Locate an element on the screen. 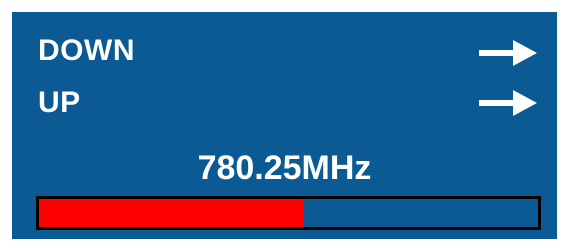  down-label: DOWN is located at coordinates (86, 50).